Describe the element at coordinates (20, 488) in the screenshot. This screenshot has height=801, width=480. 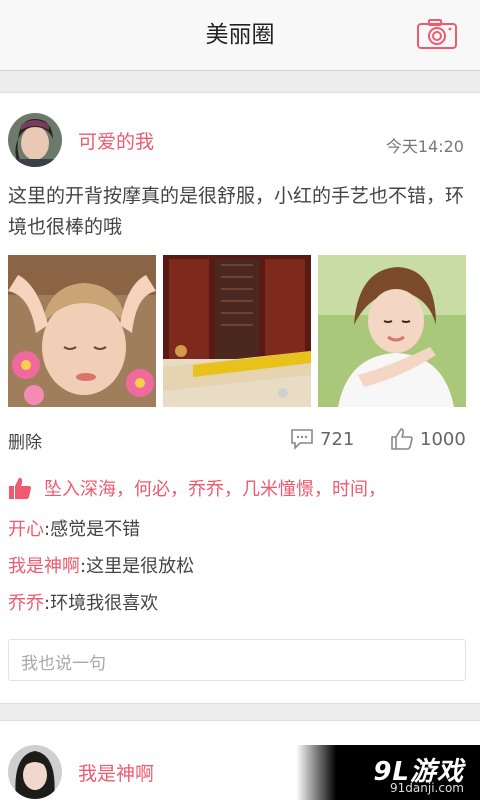
I see `thumbs-up-filled-icon` at that location.